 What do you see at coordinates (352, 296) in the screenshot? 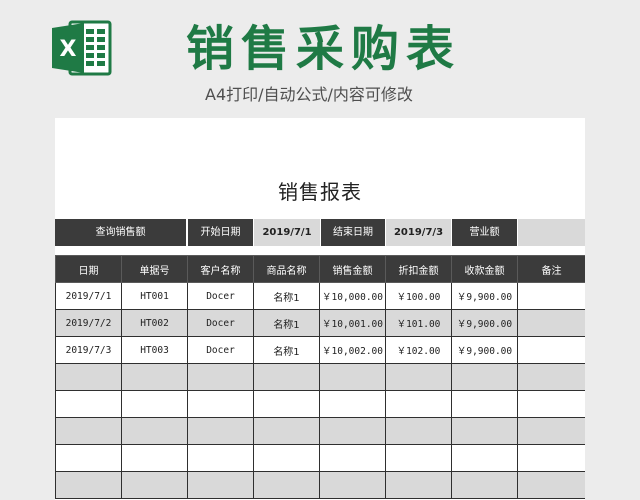
I see `cell-sales-amount: ￥10,000.00` at bounding box center [352, 296].